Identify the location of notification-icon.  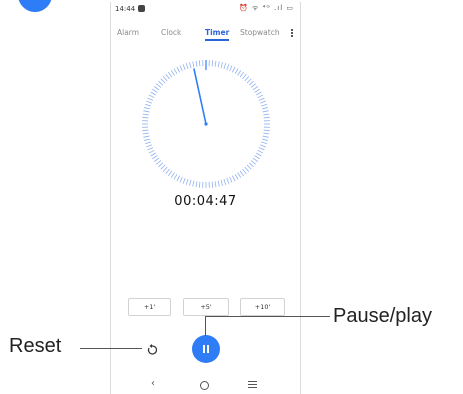
(141, 8).